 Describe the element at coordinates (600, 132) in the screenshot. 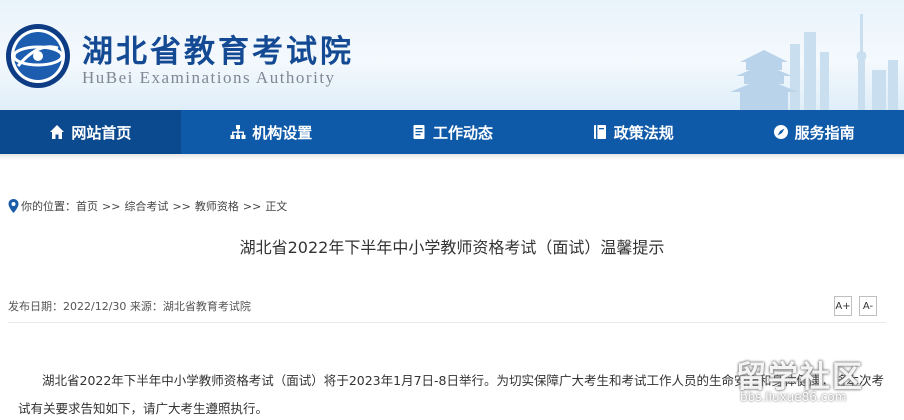

I see `book-icon` at that location.